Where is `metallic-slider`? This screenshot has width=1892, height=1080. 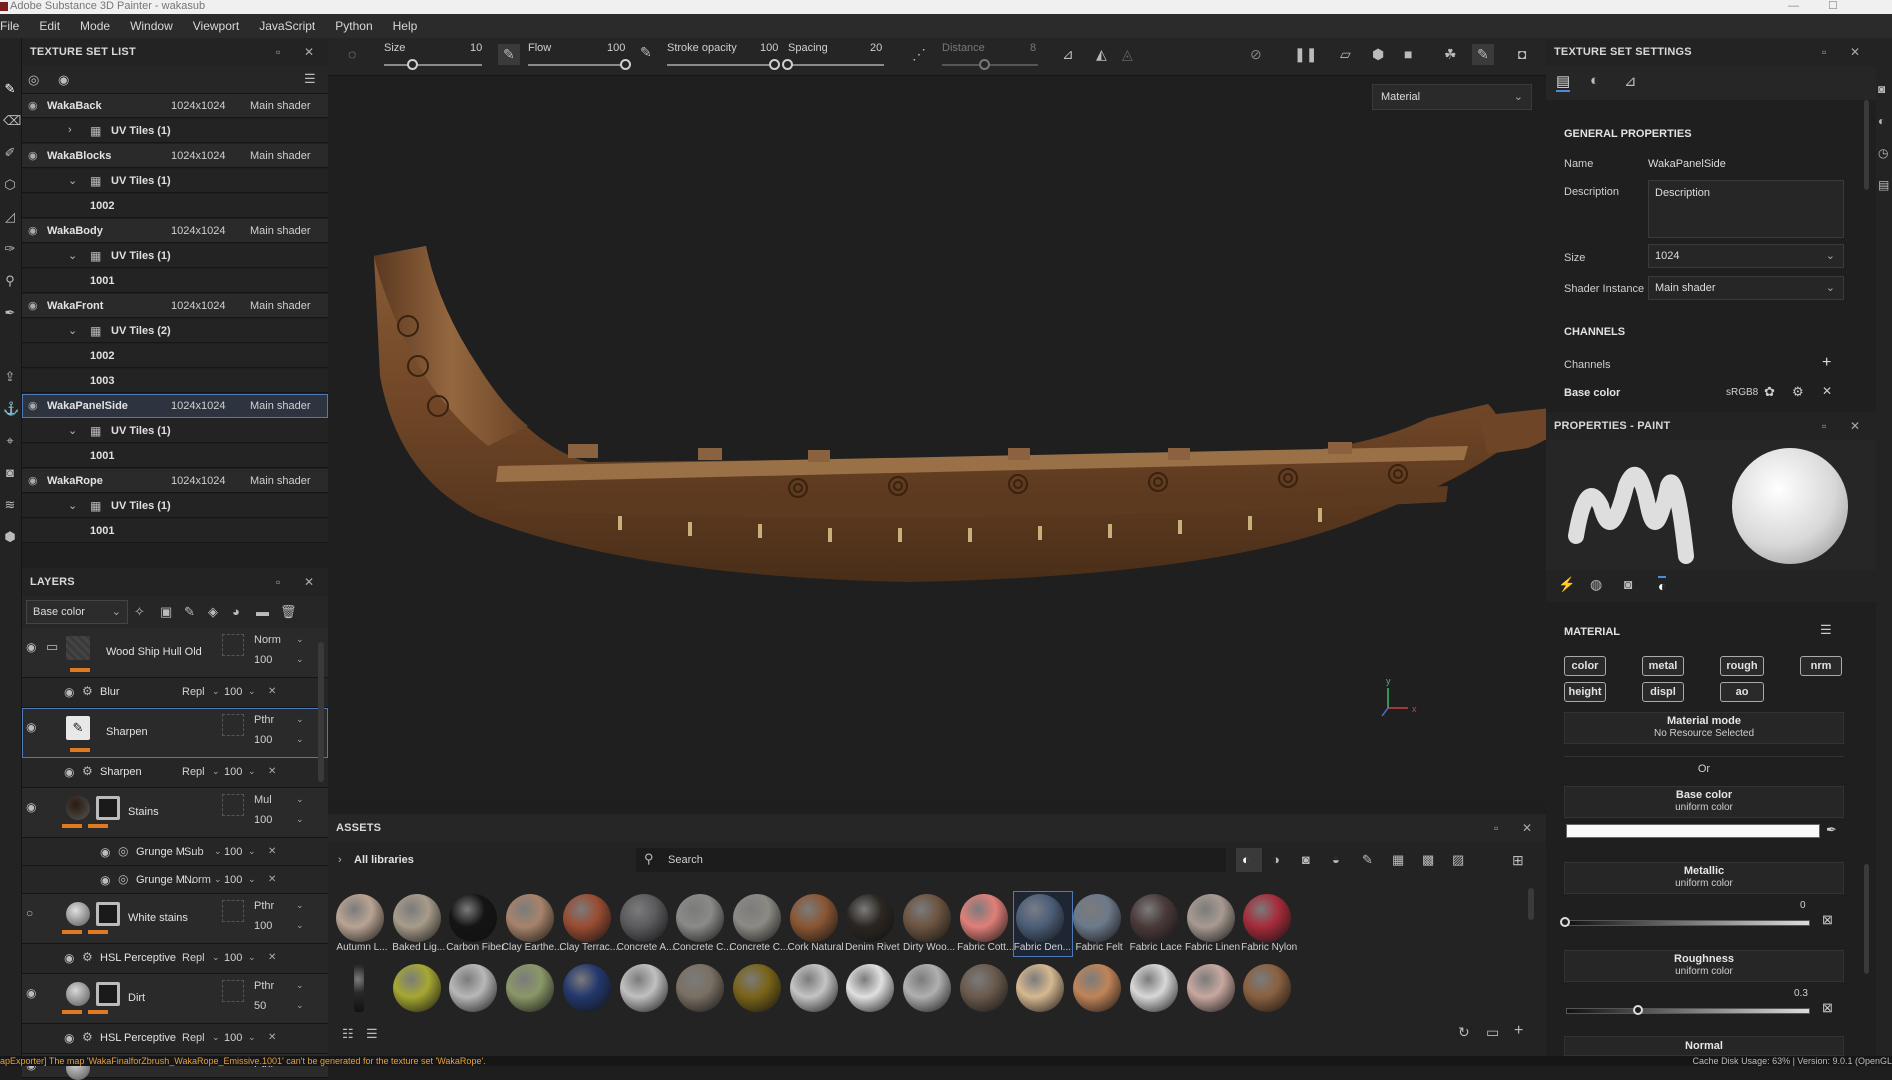
metallic-slider is located at coordinates (1688, 923).